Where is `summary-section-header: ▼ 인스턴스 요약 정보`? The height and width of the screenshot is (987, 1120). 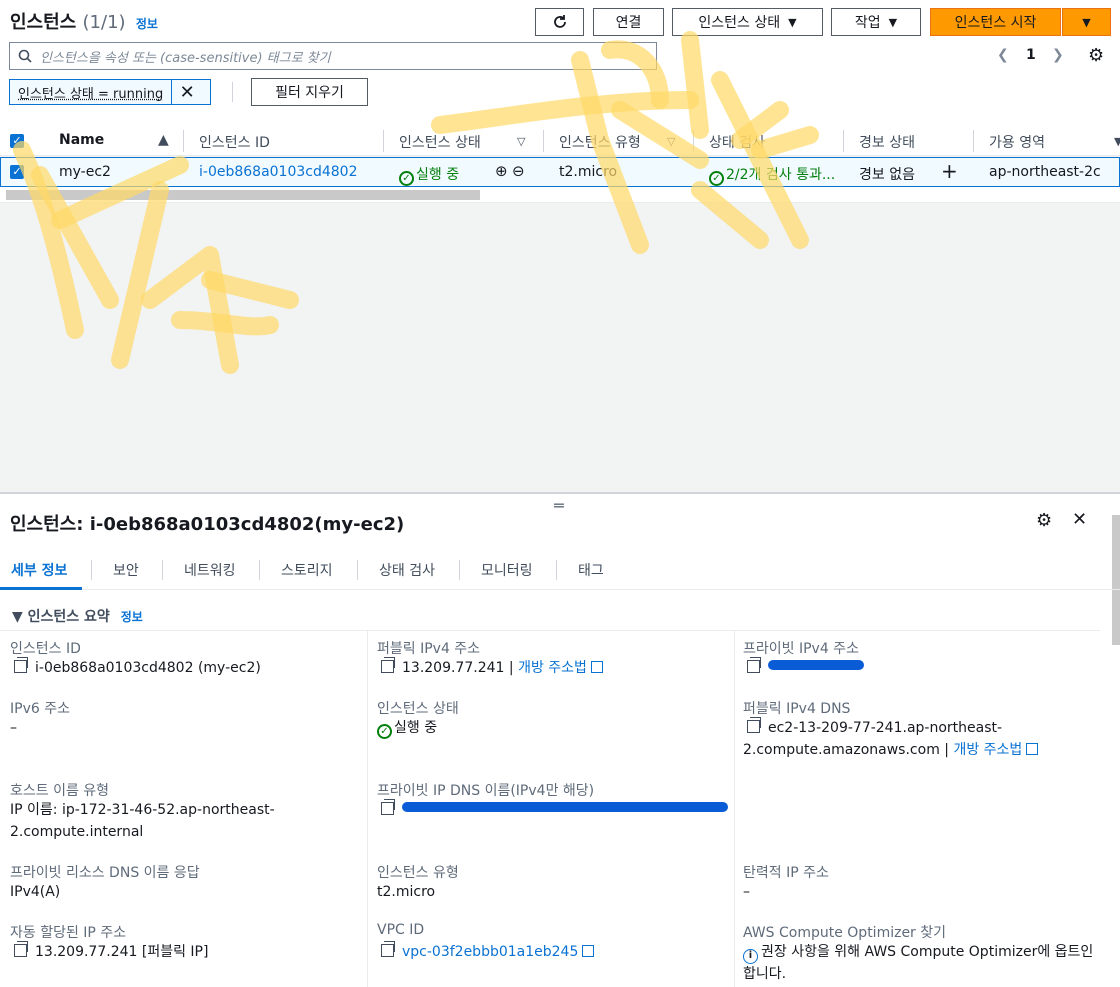
summary-section-header: ▼ 인스턴스 요약 정보 is located at coordinates (77, 616).